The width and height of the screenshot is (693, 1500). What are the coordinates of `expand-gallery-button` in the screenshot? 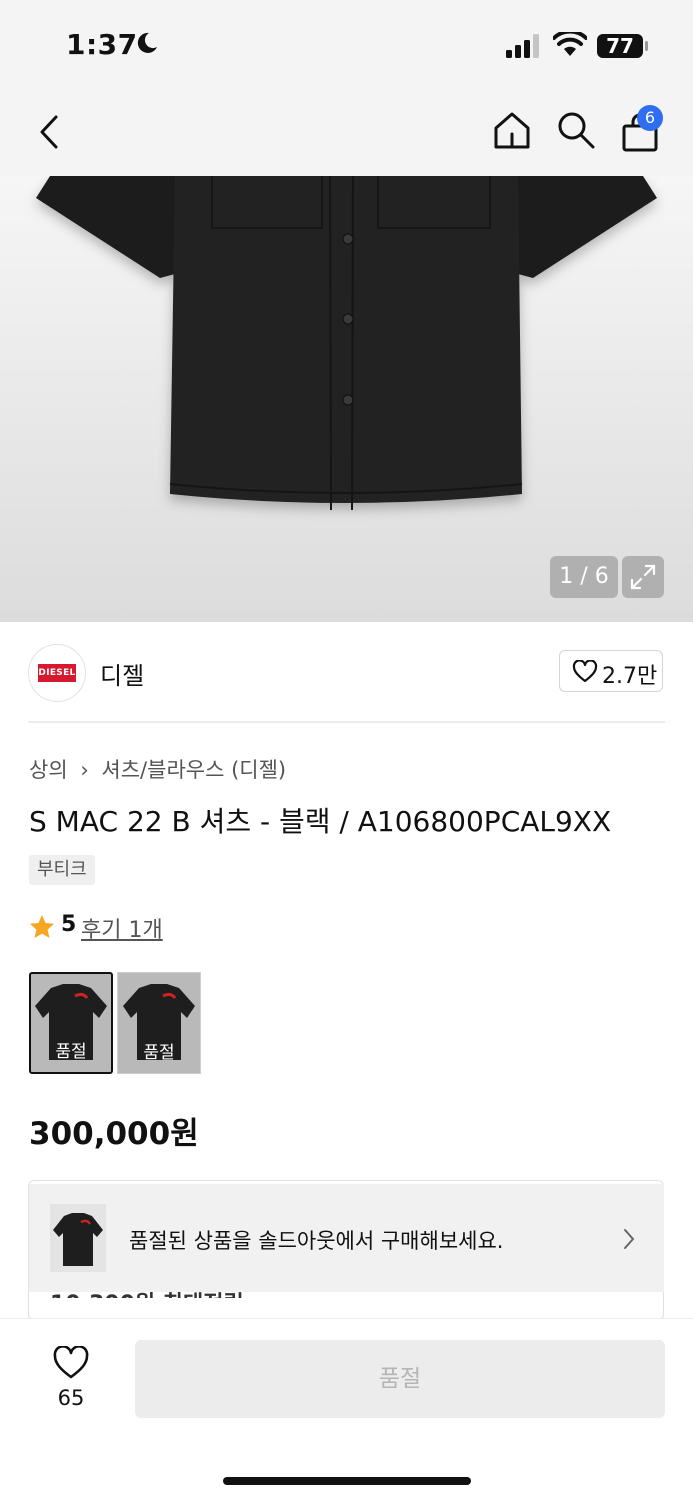 It's located at (643, 577).